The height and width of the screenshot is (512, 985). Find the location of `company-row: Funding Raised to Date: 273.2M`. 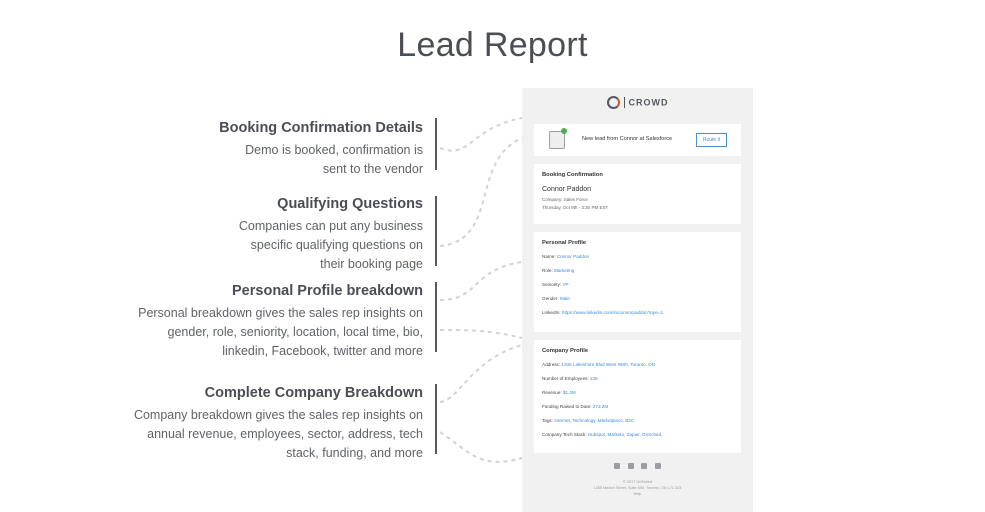

company-row: Funding Raised to Date: 273.2M is located at coordinates (575, 406).